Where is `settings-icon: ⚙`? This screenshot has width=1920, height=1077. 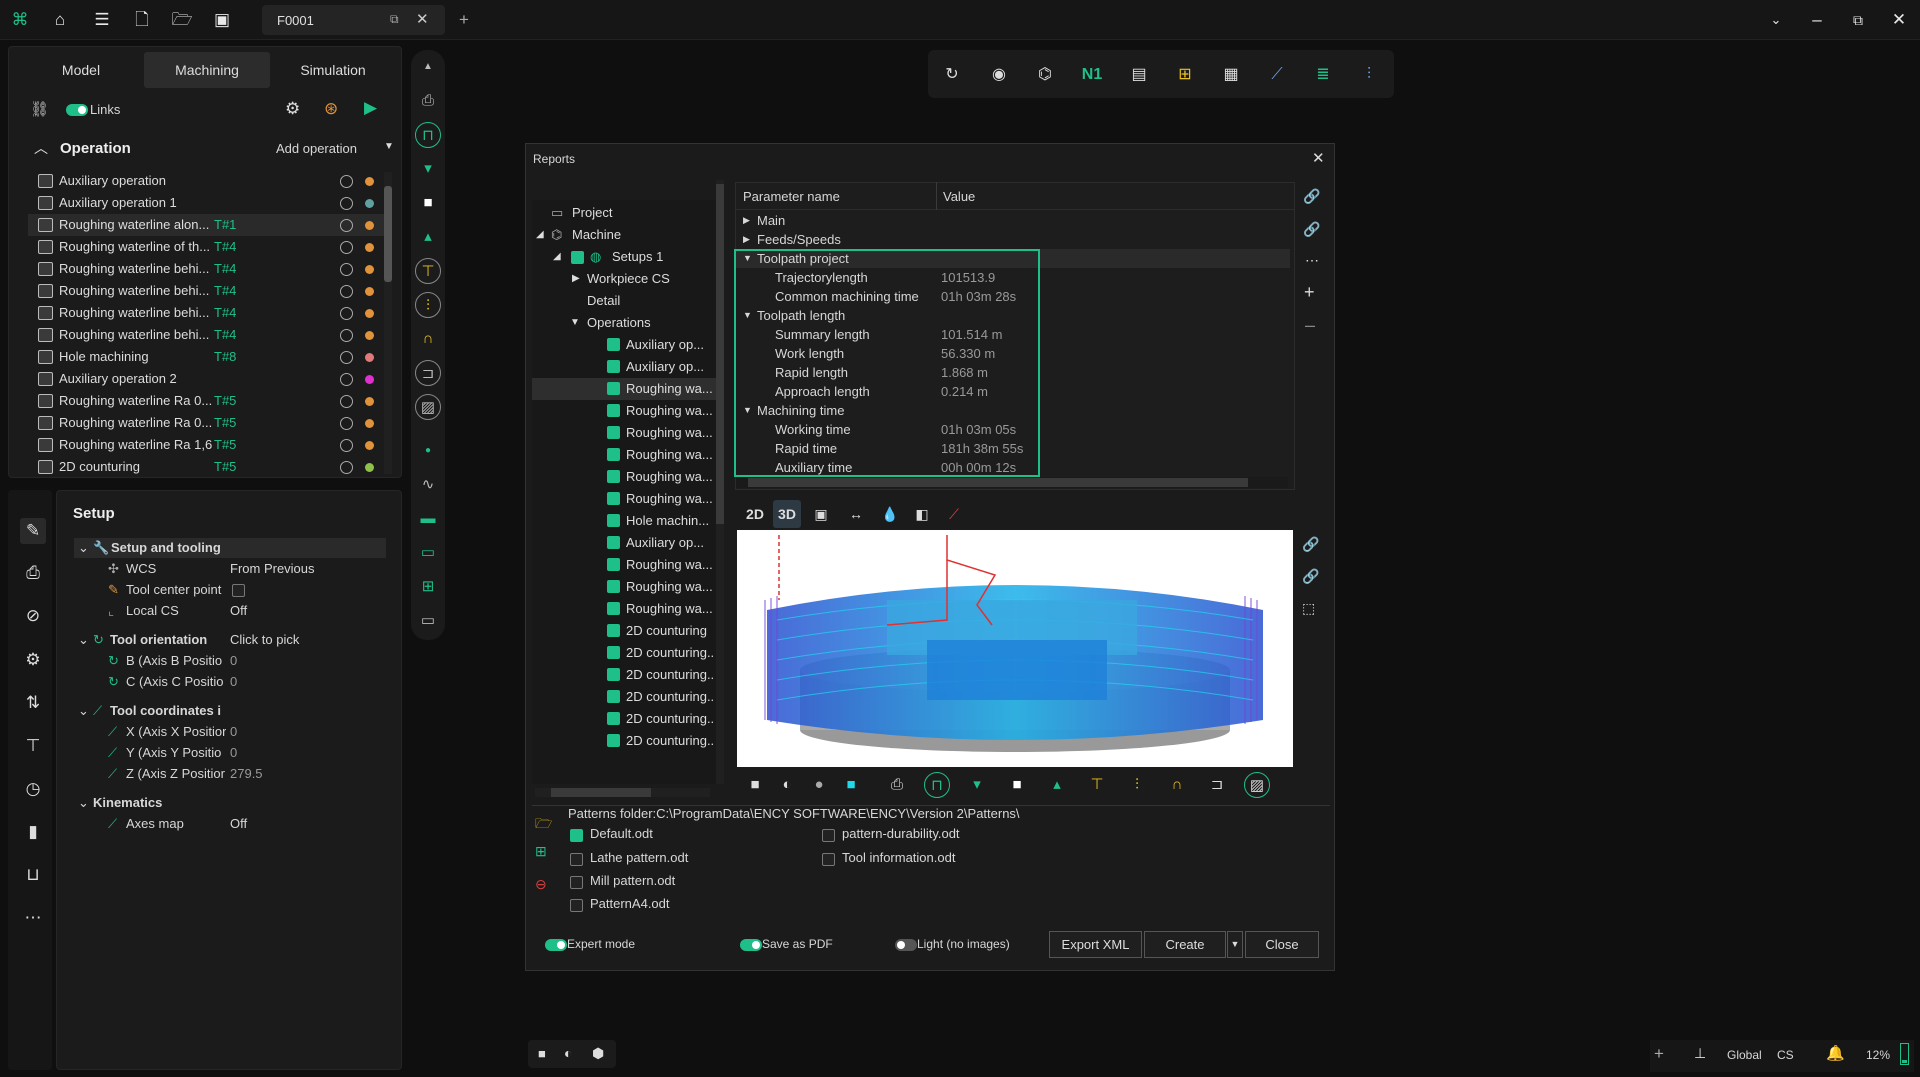 settings-icon: ⚙ is located at coordinates (33, 660).